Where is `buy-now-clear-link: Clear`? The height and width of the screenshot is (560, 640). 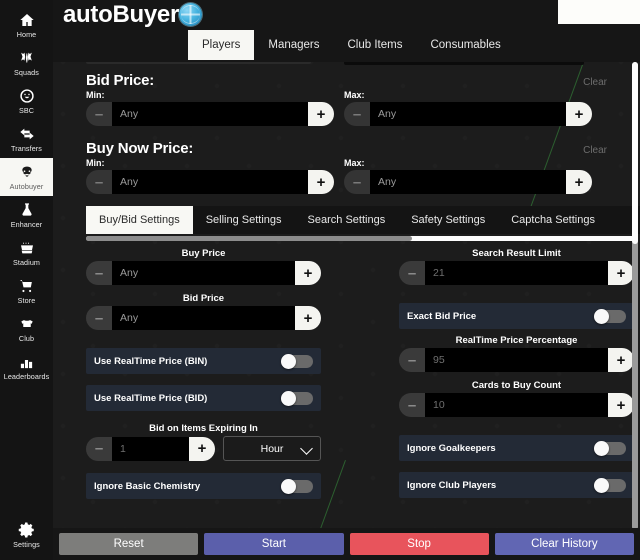 buy-now-clear-link: Clear is located at coordinates (595, 150).